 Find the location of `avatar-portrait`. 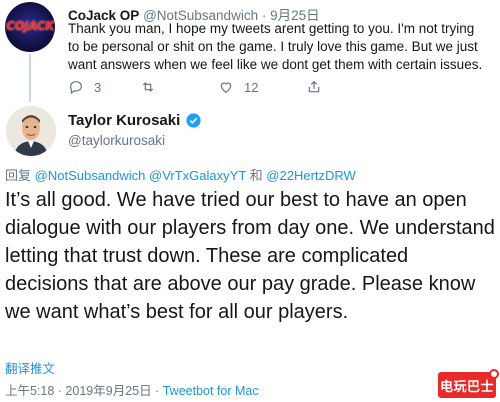

avatar-portrait is located at coordinates (31, 131).